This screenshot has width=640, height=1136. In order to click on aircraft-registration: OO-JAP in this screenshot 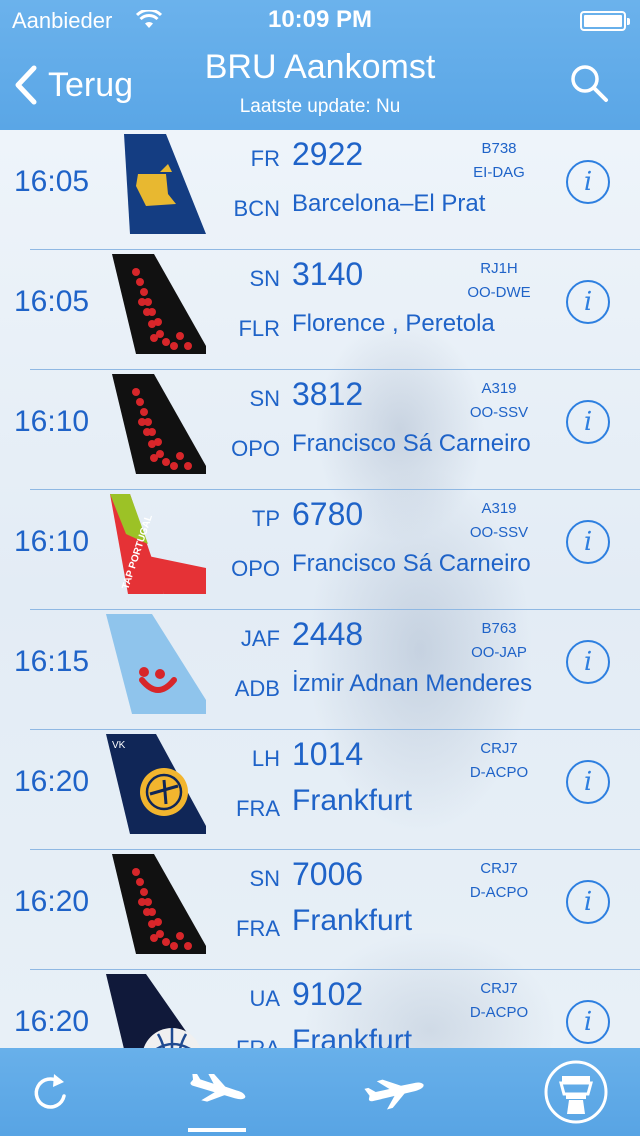, I will do `click(499, 652)`.